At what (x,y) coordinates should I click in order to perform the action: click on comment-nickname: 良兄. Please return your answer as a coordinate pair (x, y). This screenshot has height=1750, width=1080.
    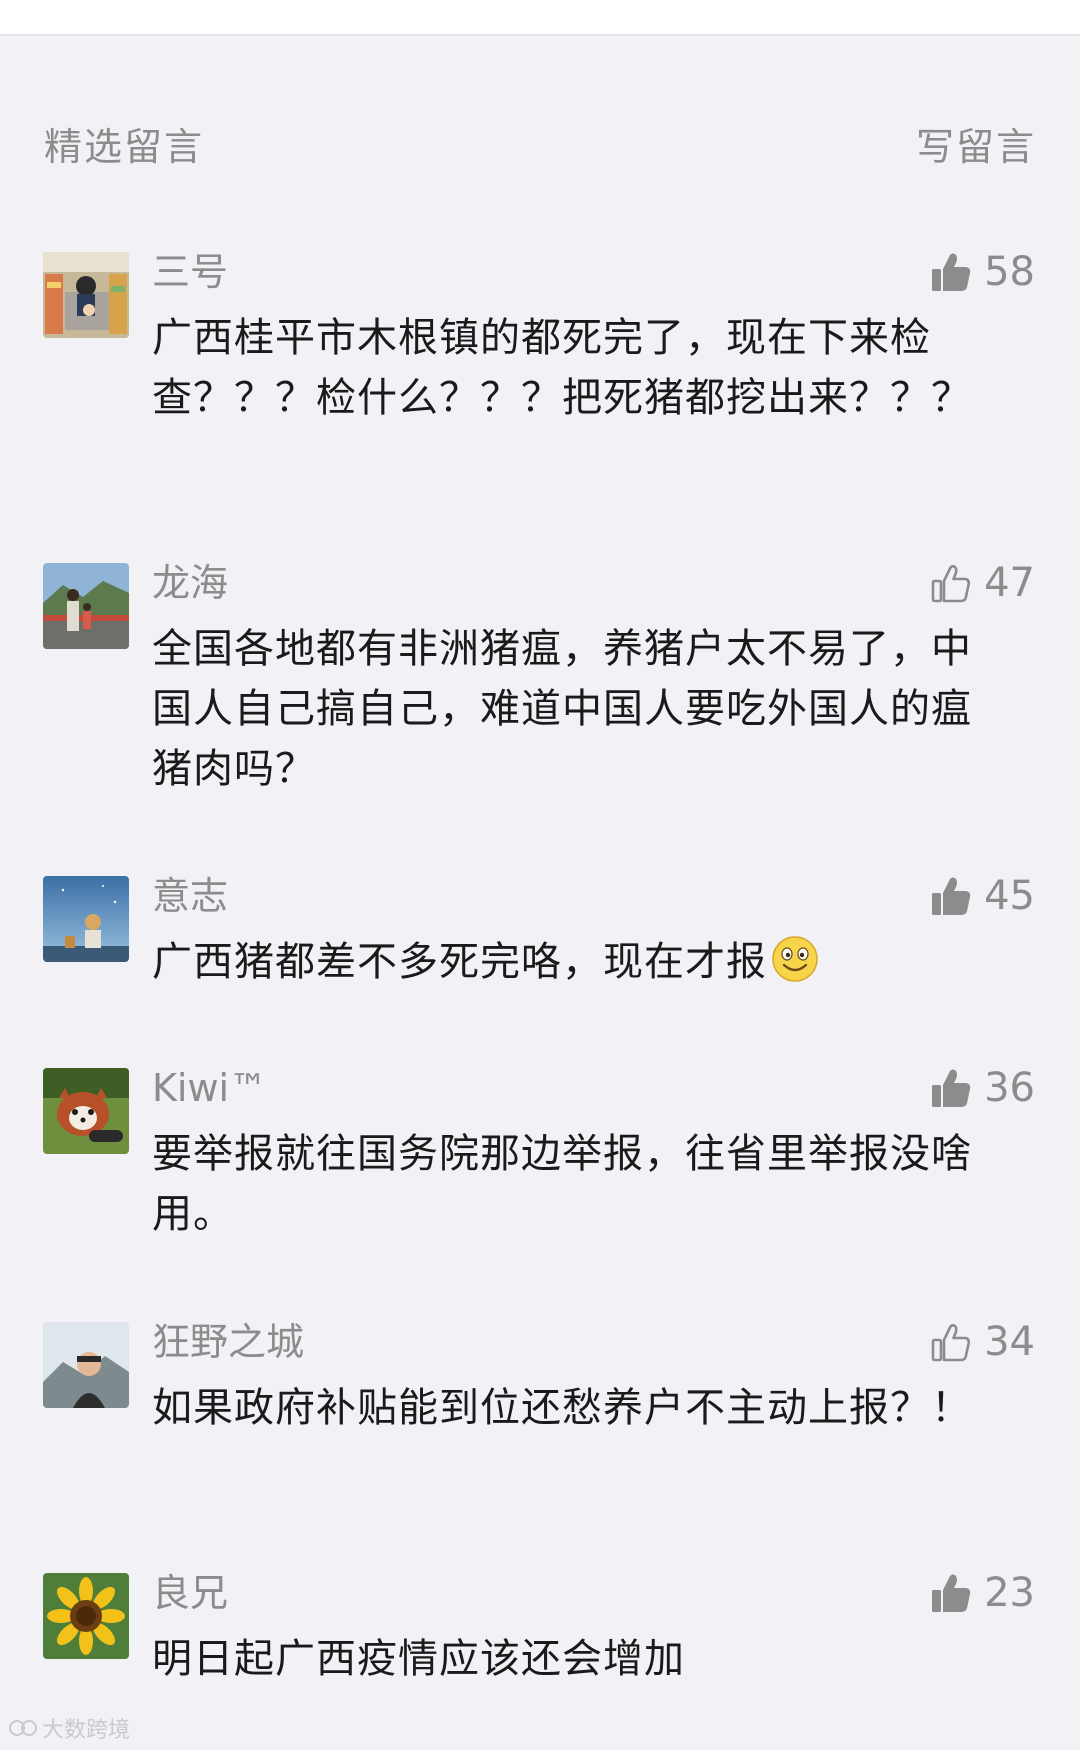
    Looking at the image, I should click on (190, 1593).